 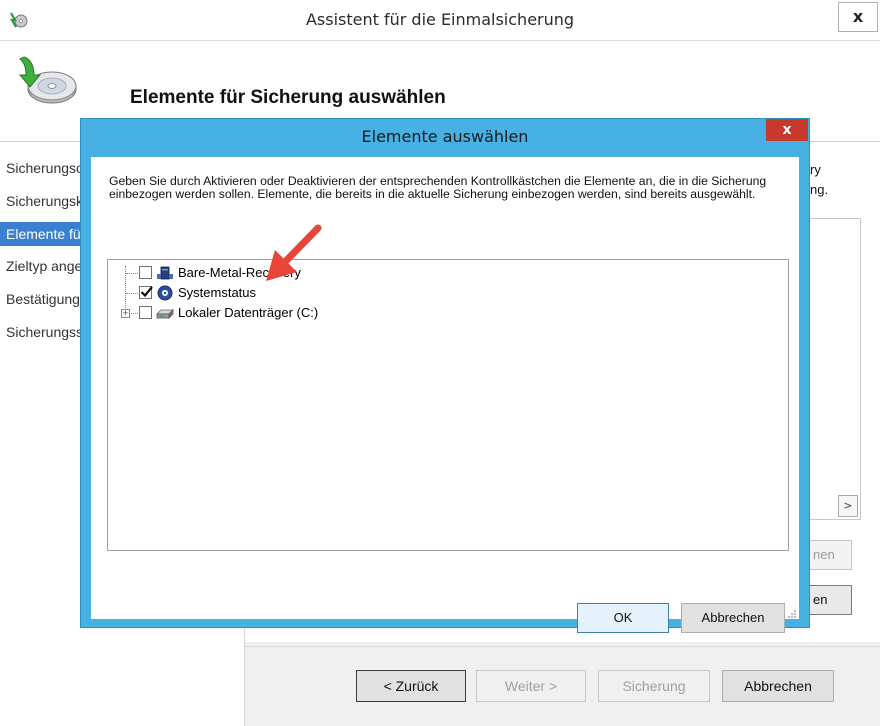 What do you see at coordinates (248, 312) in the screenshot?
I see `tree-item-label: Lokaler Datenträger (C:)` at bounding box center [248, 312].